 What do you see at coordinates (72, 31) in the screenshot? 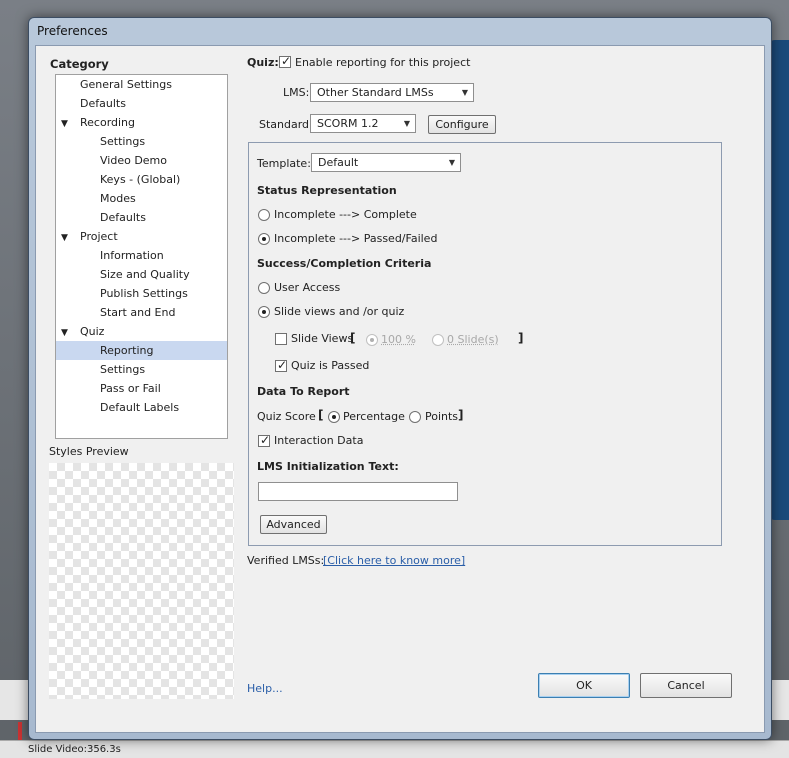
I see `dialog-title: Preferences` at bounding box center [72, 31].